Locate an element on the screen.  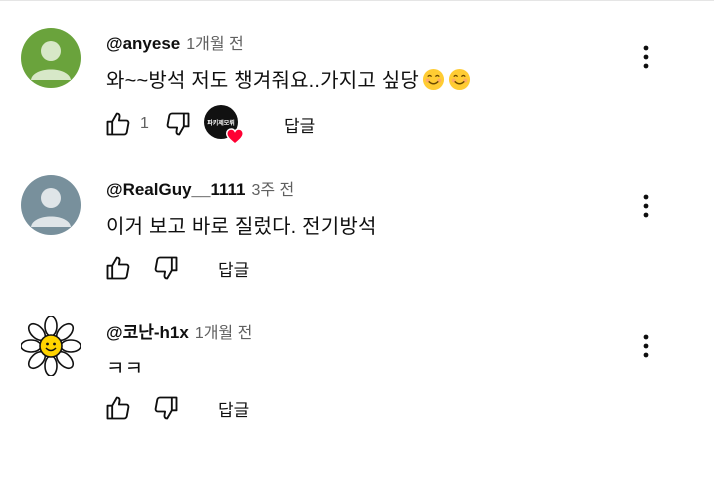
comment-header: @RealGuy__1111 3주 전 is located at coordinates (200, 188).